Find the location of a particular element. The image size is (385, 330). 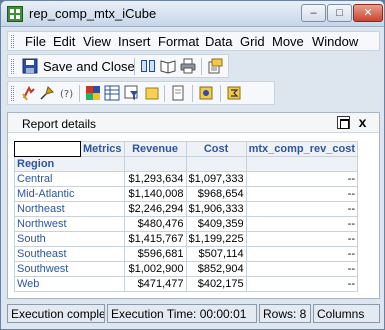

cost-cell: $968,654 is located at coordinates (216, 194).